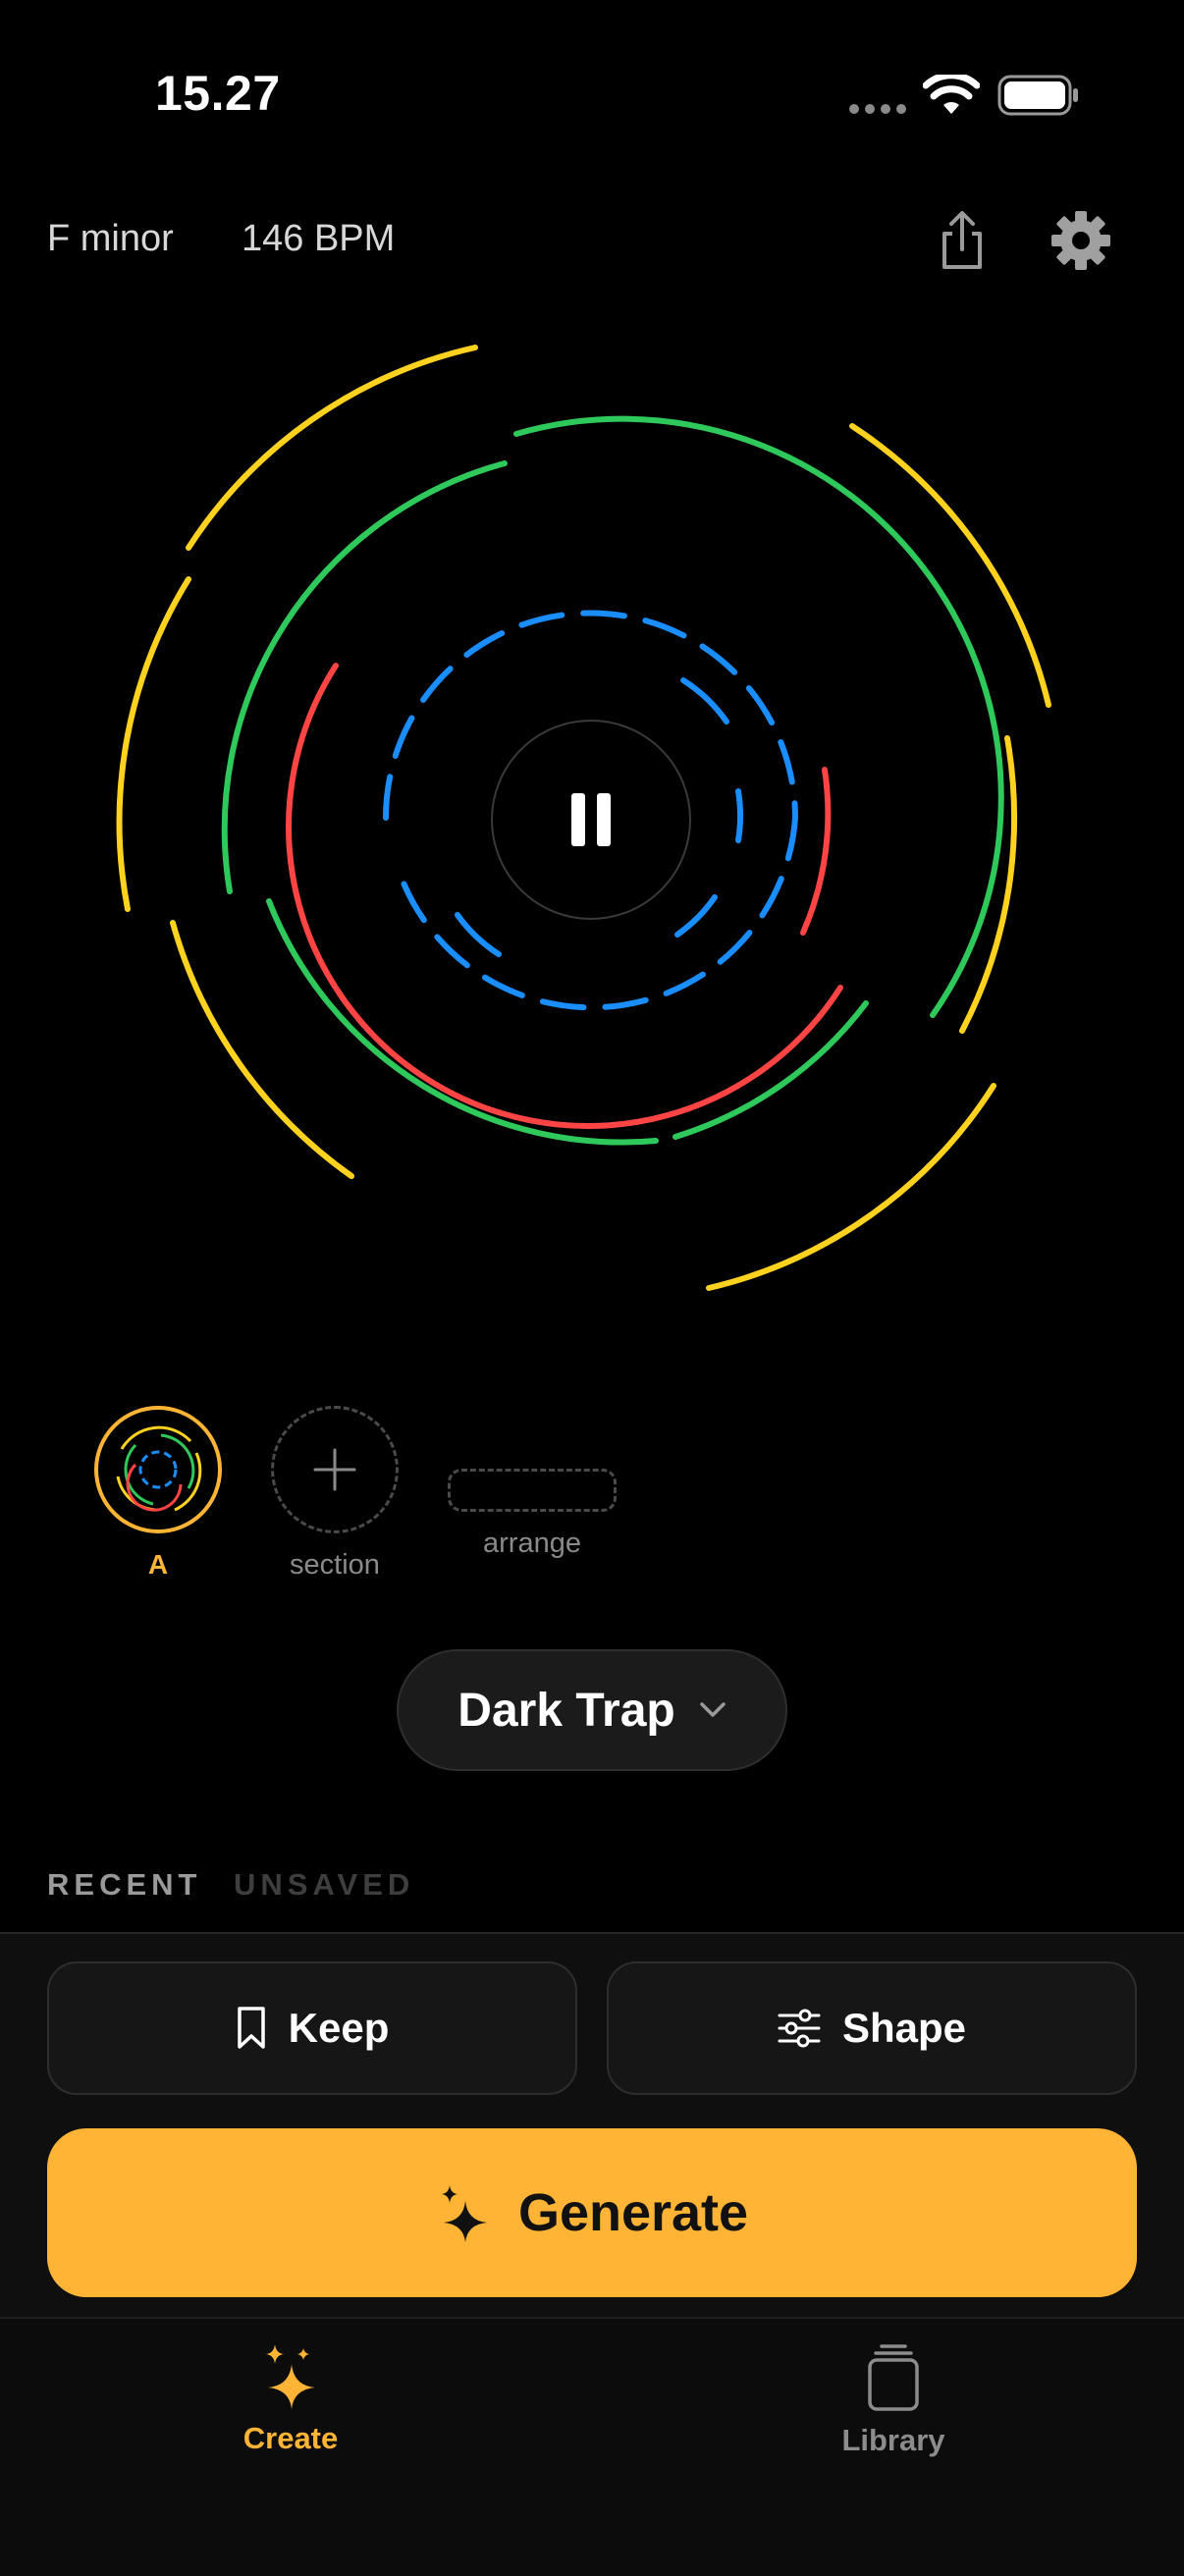  I want to click on play-pause-button, so click(591, 820).